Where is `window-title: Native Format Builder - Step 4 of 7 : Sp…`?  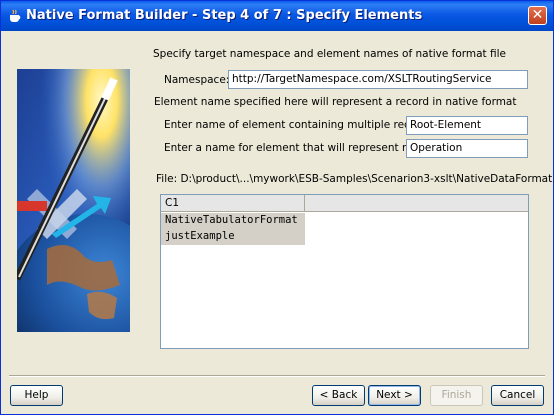
window-title: Native Format Builder - Step 4 of 7 : Sp… is located at coordinates (224, 15).